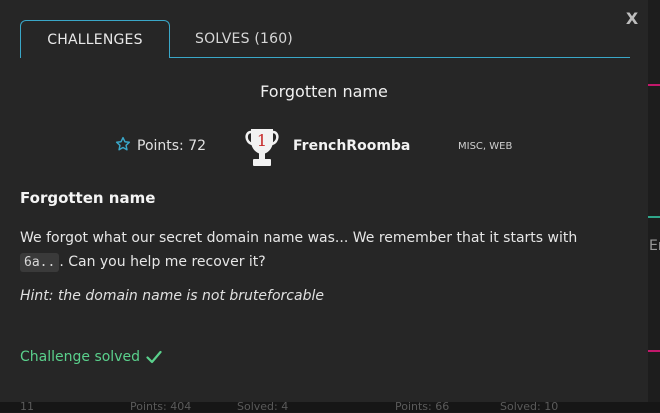 This screenshot has width=660, height=413. Describe the element at coordinates (325, 39) in the screenshot. I see `modal-tabs: CHALLENGES SOLVES (160)` at that location.